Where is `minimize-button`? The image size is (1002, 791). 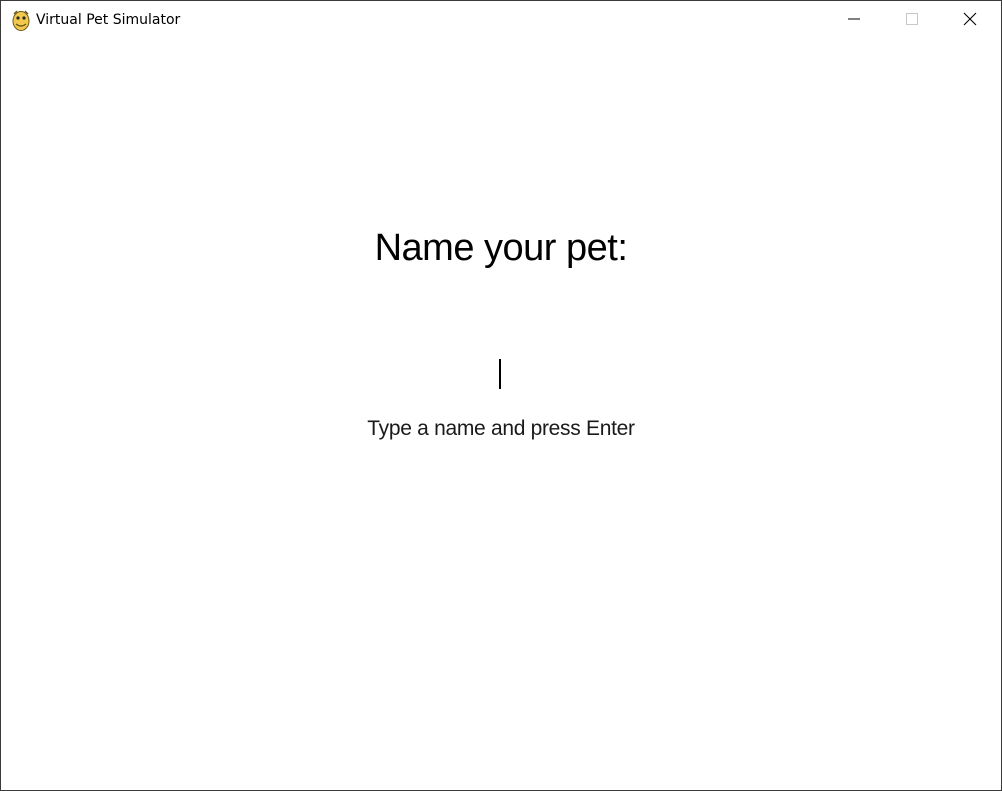 minimize-button is located at coordinates (854, 21).